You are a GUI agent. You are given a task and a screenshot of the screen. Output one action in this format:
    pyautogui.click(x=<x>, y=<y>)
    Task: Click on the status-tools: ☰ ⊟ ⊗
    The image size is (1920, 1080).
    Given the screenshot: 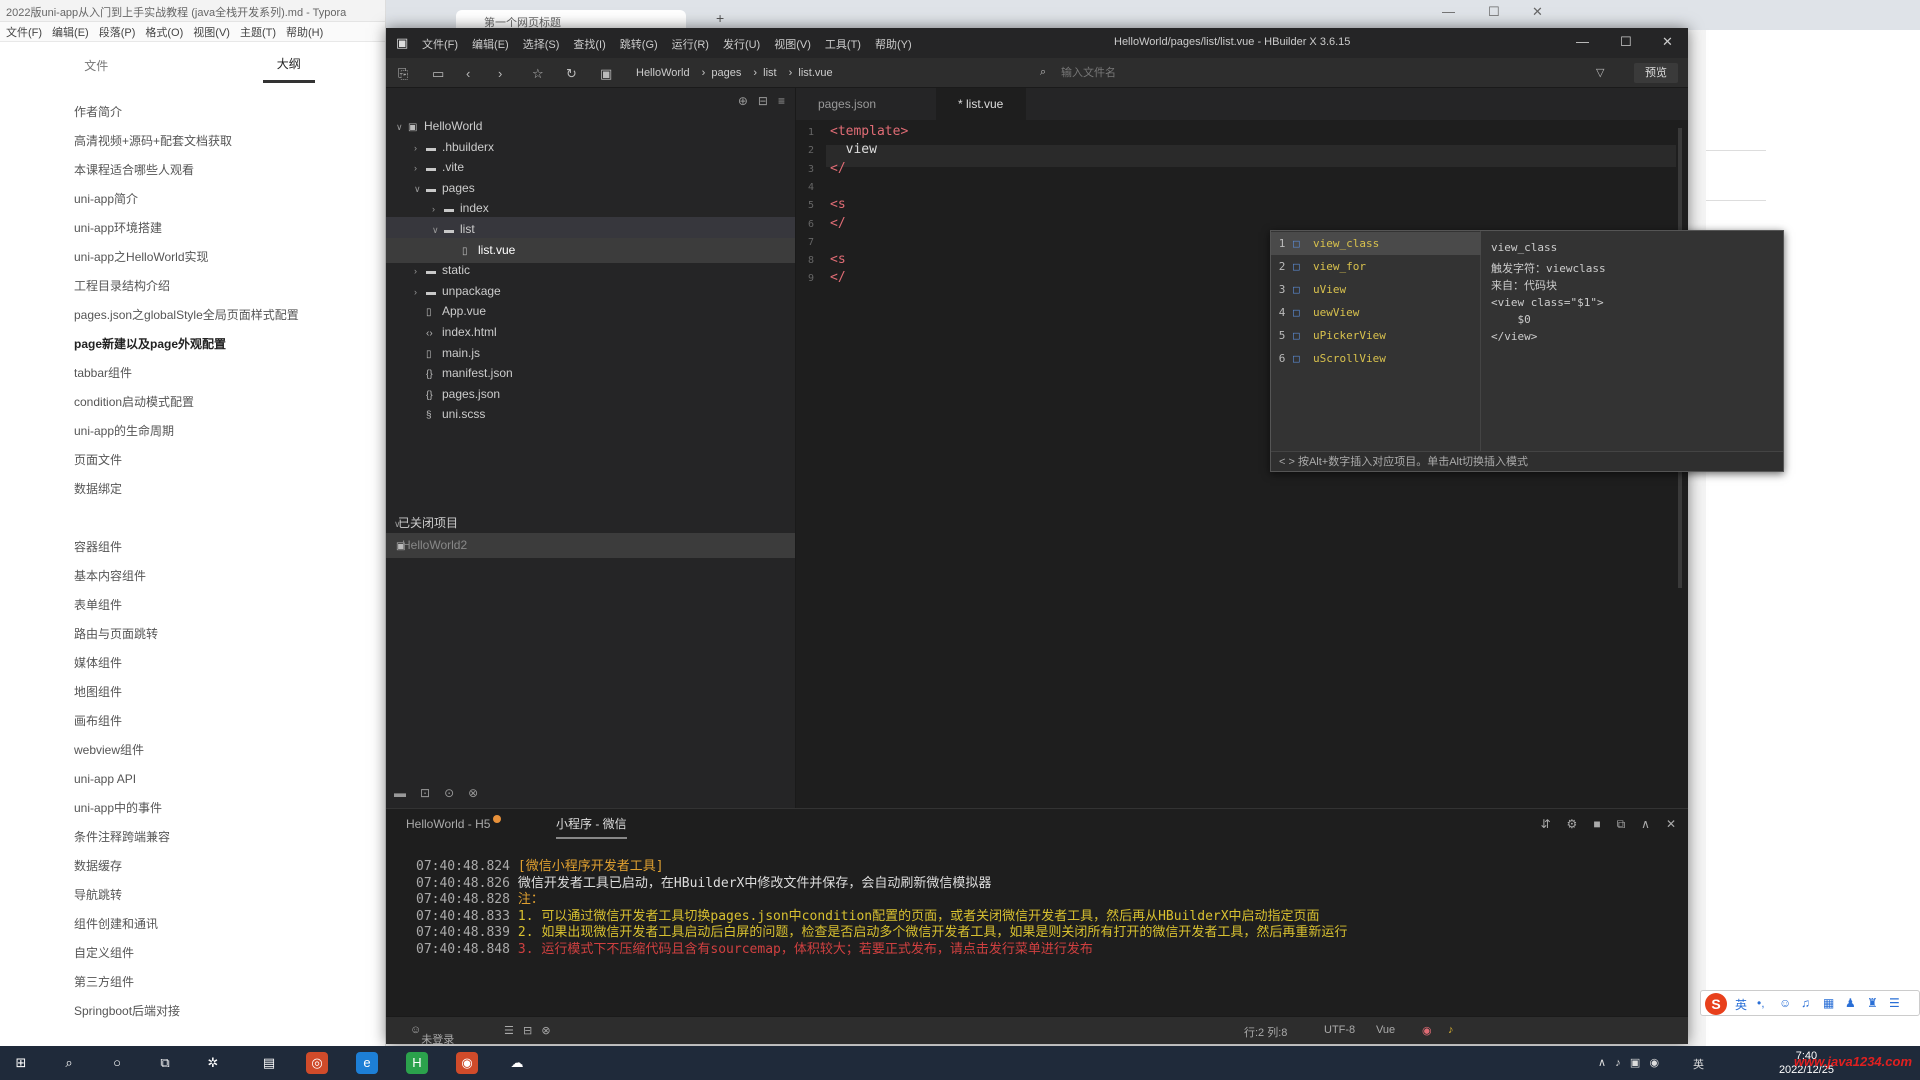 What is the action you would take?
    pyautogui.click(x=527, y=1030)
    